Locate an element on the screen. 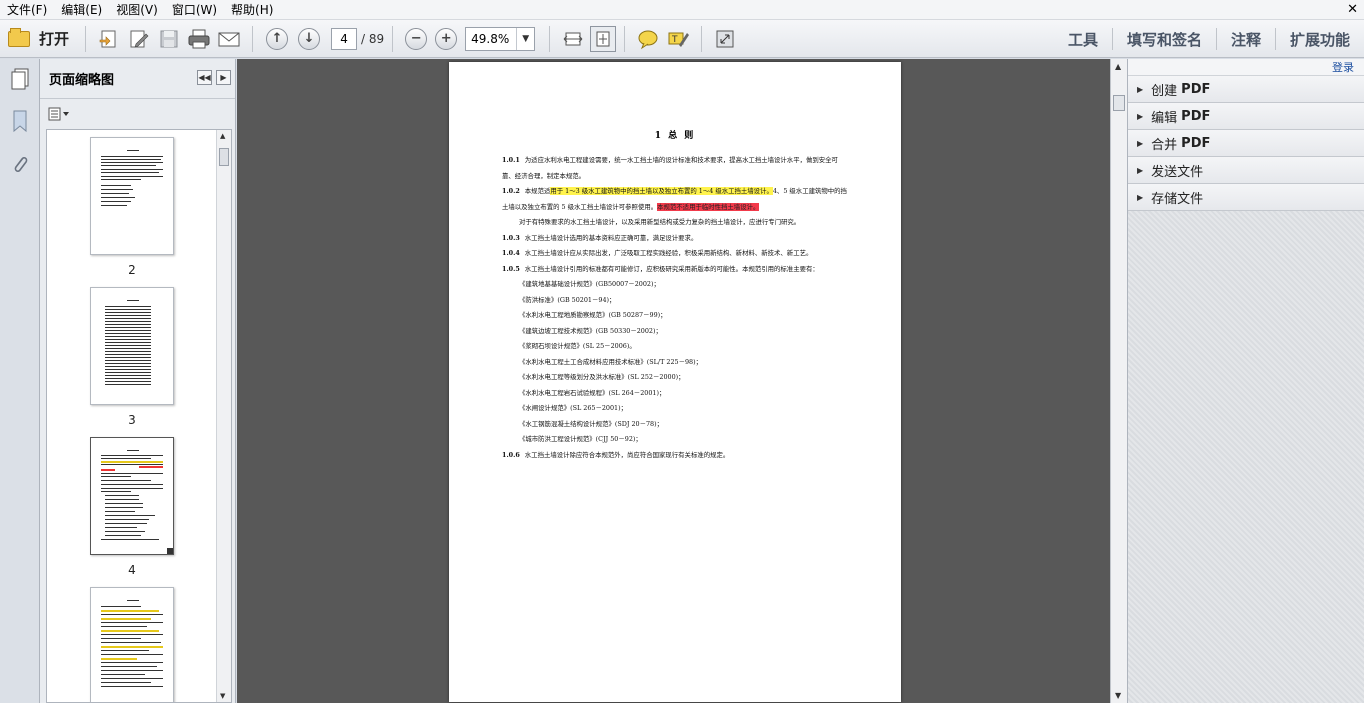 The width and height of the screenshot is (1364, 703). fit-width-button is located at coordinates (573, 39).